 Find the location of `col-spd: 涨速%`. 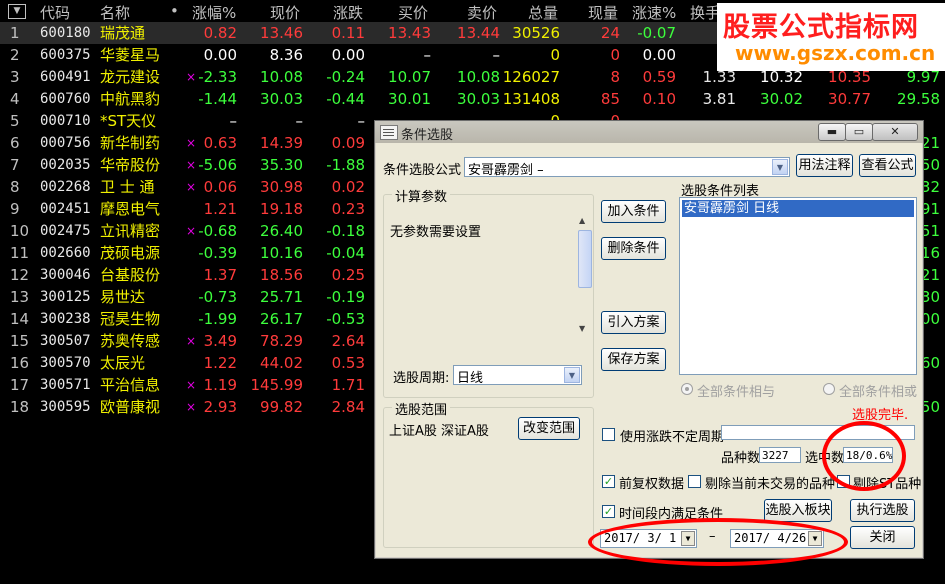

col-spd: 涨速% is located at coordinates (654, 12).